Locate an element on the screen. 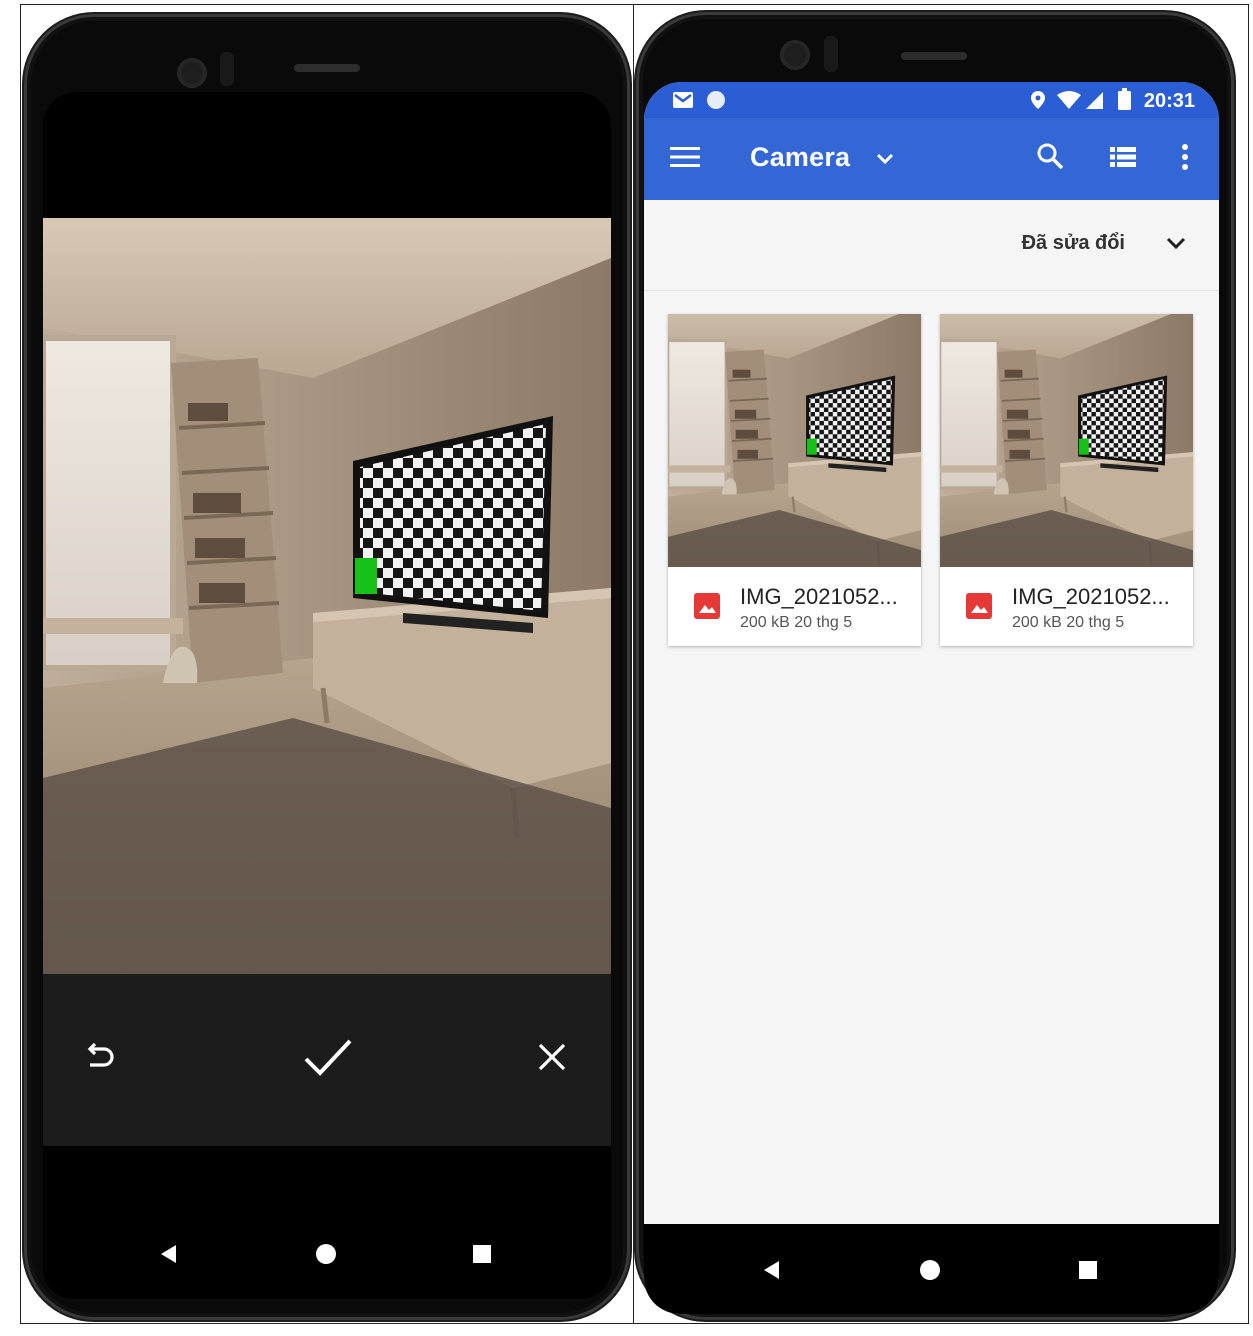 The width and height of the screenshot is (1253, 1336). hamburger-menu-icon is located at coordinates (685, 159).